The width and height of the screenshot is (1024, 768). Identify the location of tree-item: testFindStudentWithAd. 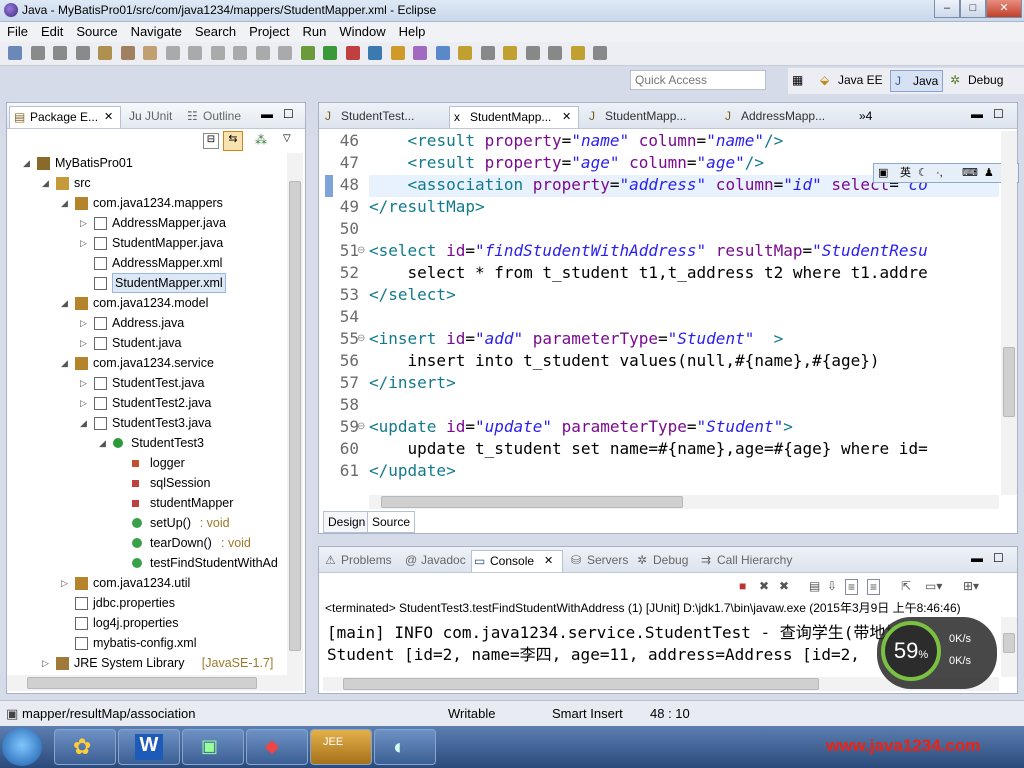
(147, 563).